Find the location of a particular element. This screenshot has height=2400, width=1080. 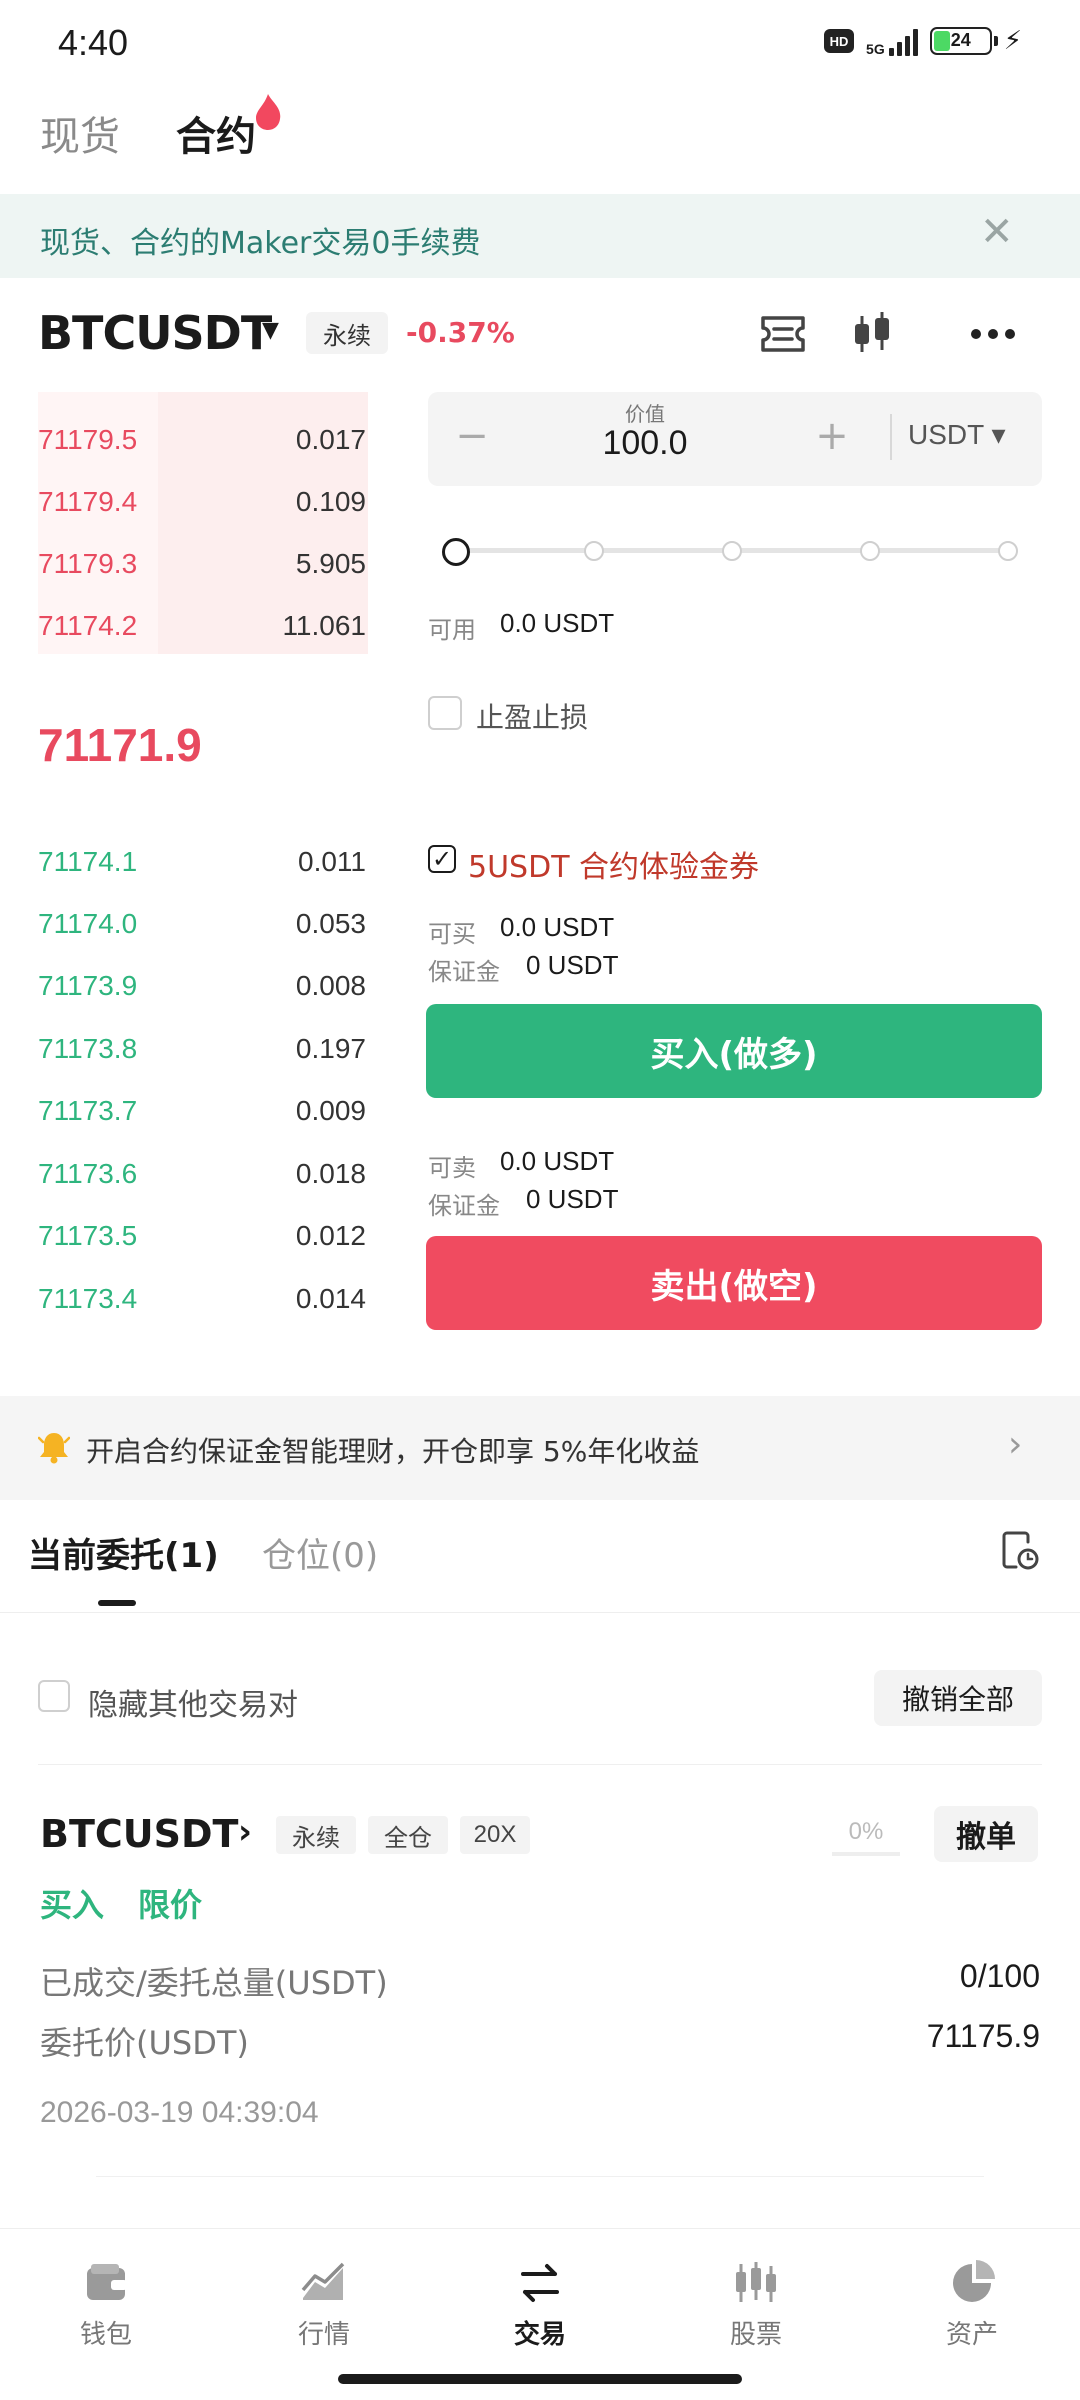

ticket-icon is located at coordinates (783, 334).